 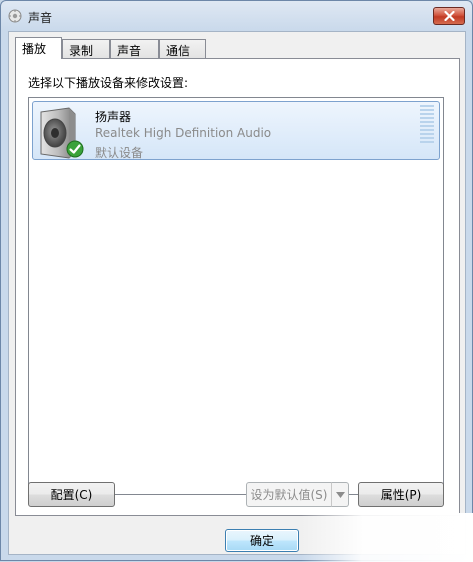 I want to click on tab-label: 录制, so click(x=81, y=51).